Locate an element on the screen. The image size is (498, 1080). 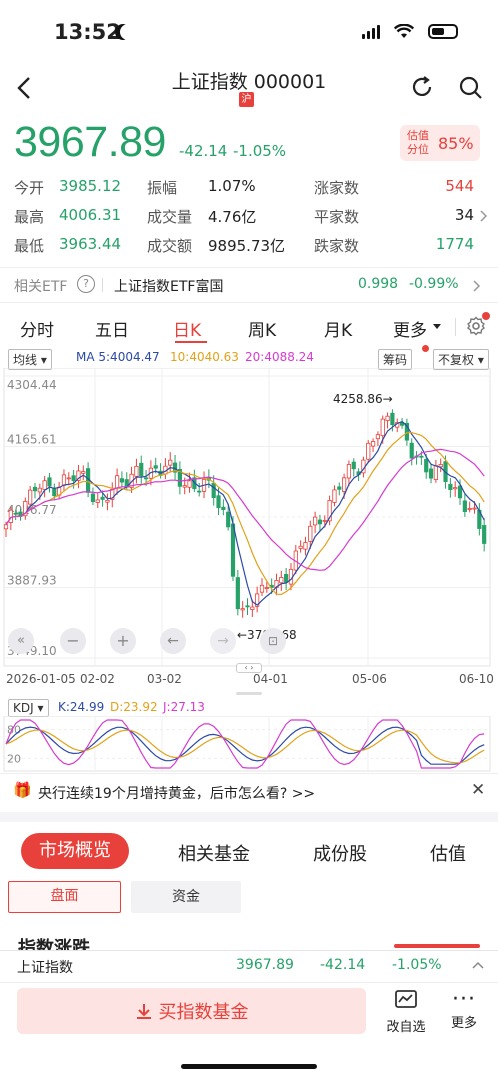
search-icon is located at coordinates (471, 88).